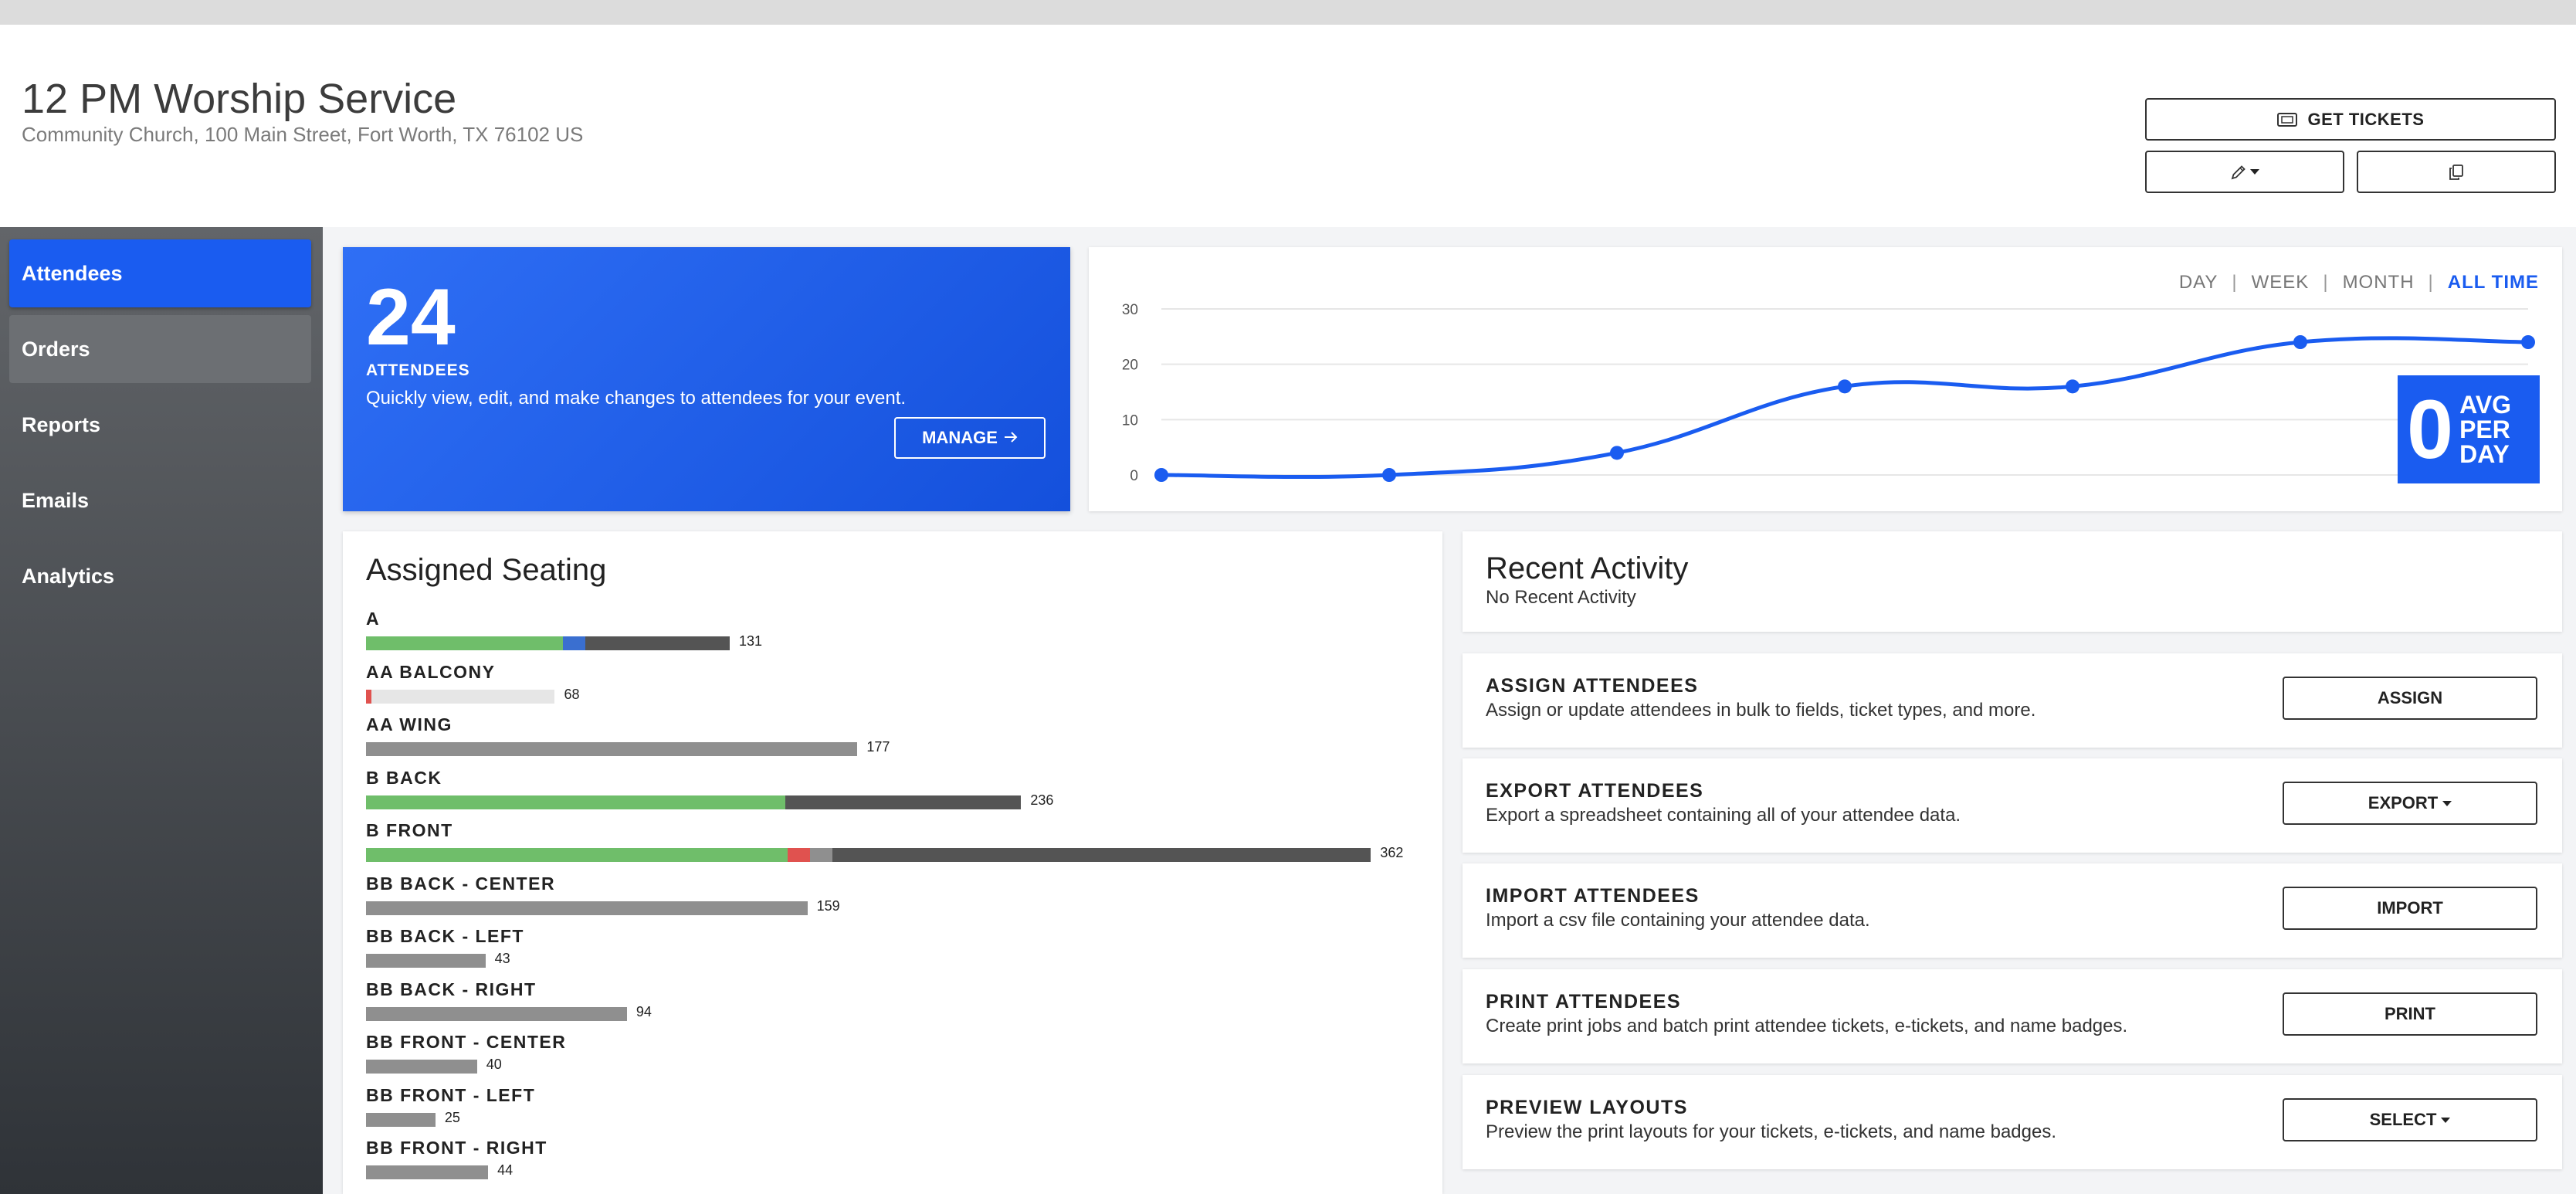  Describe the element at coordinates (574, 643) in the screenshot. I see `seating-bar-segment-blue` at that location.